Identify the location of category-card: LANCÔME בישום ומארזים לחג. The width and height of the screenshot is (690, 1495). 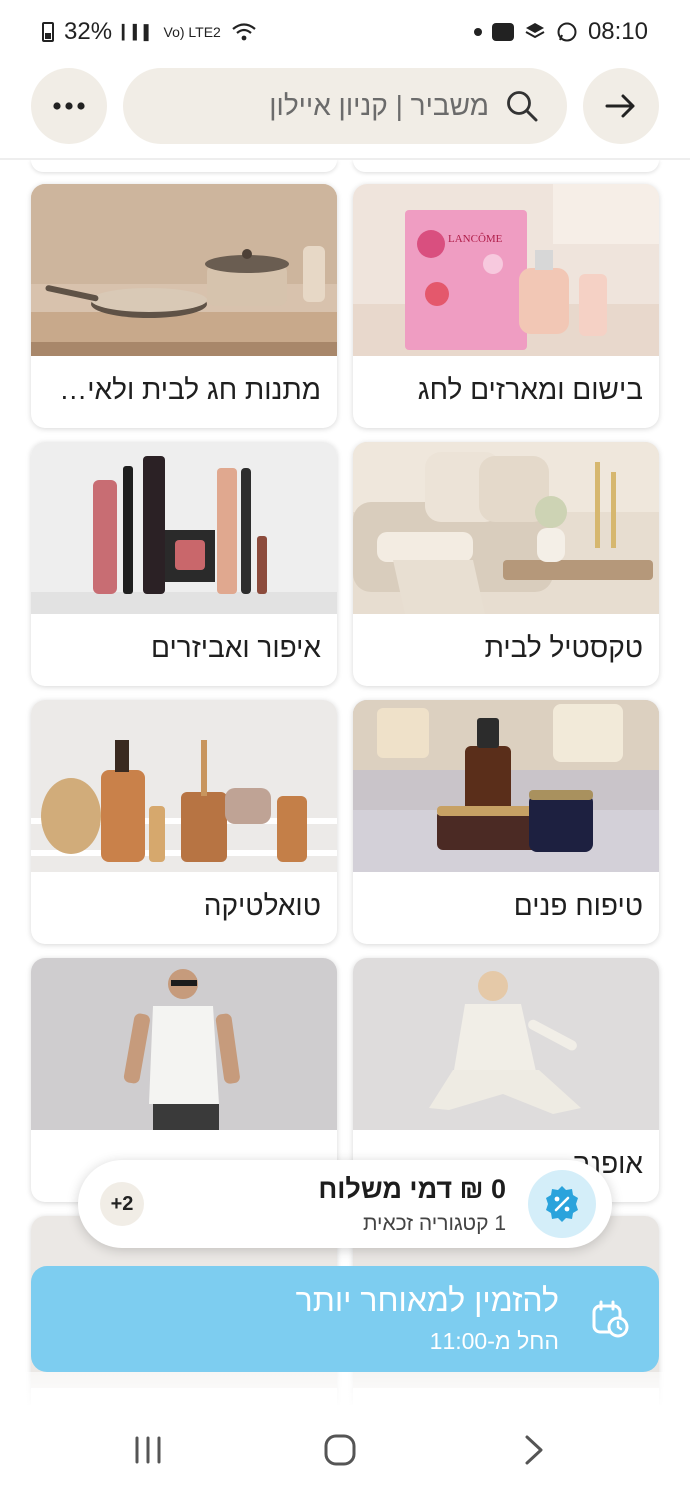
(506, 306).